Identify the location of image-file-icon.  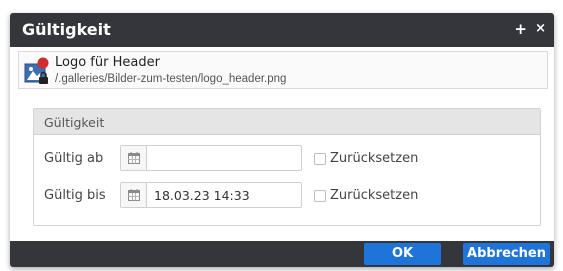
(37, 71).